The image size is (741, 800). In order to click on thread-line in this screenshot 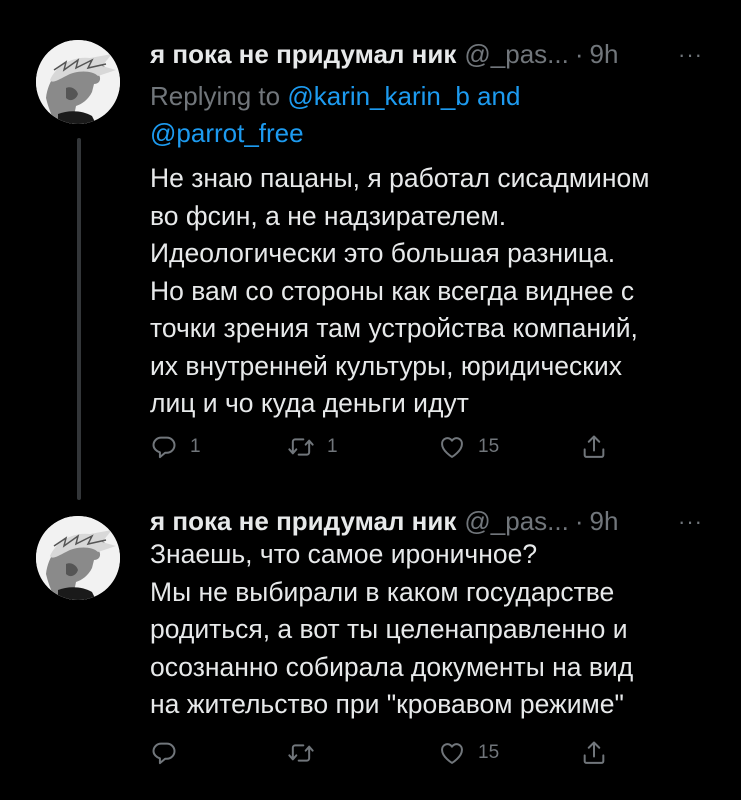, I will do `click(79, 319)`.